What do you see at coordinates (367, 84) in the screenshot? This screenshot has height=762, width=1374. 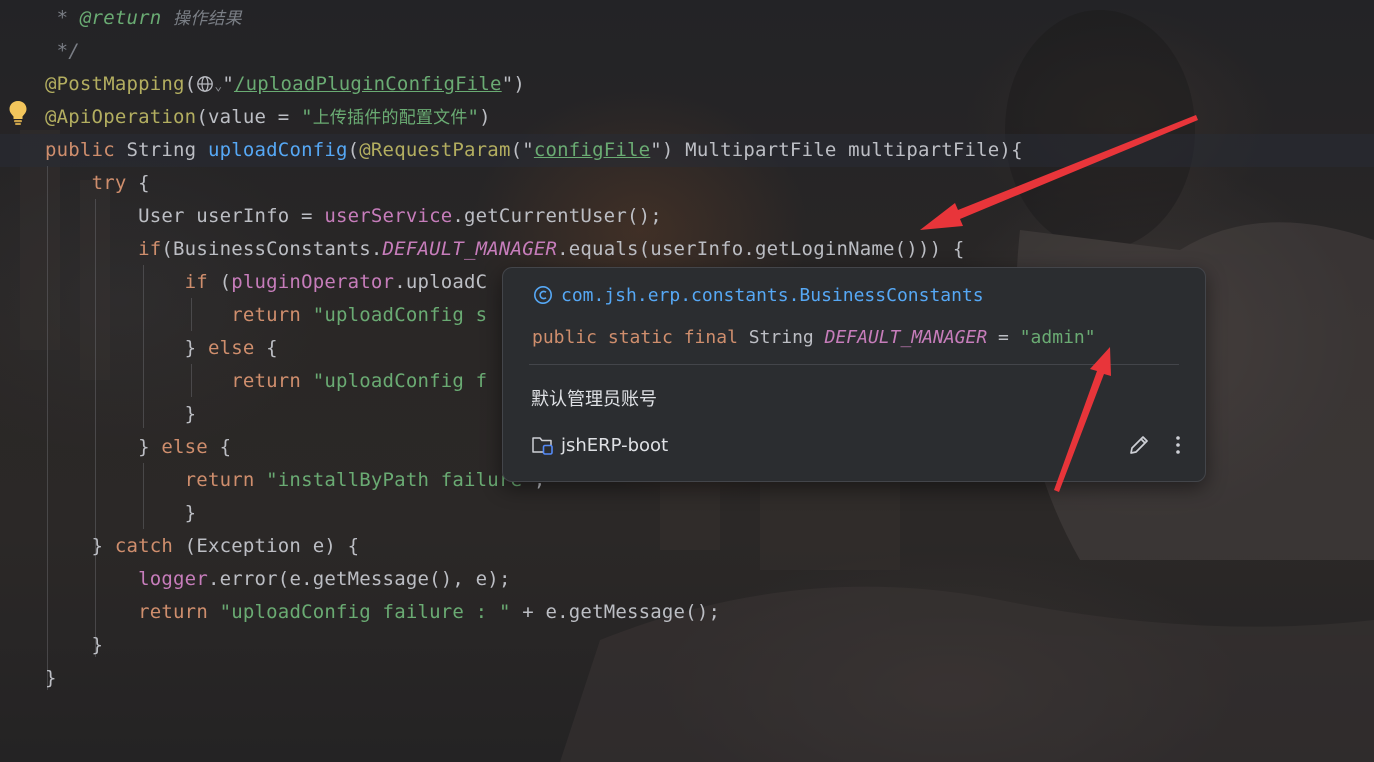 I see `code-token: /uploadPluginConfigFile` at bounding box center [367, 84].